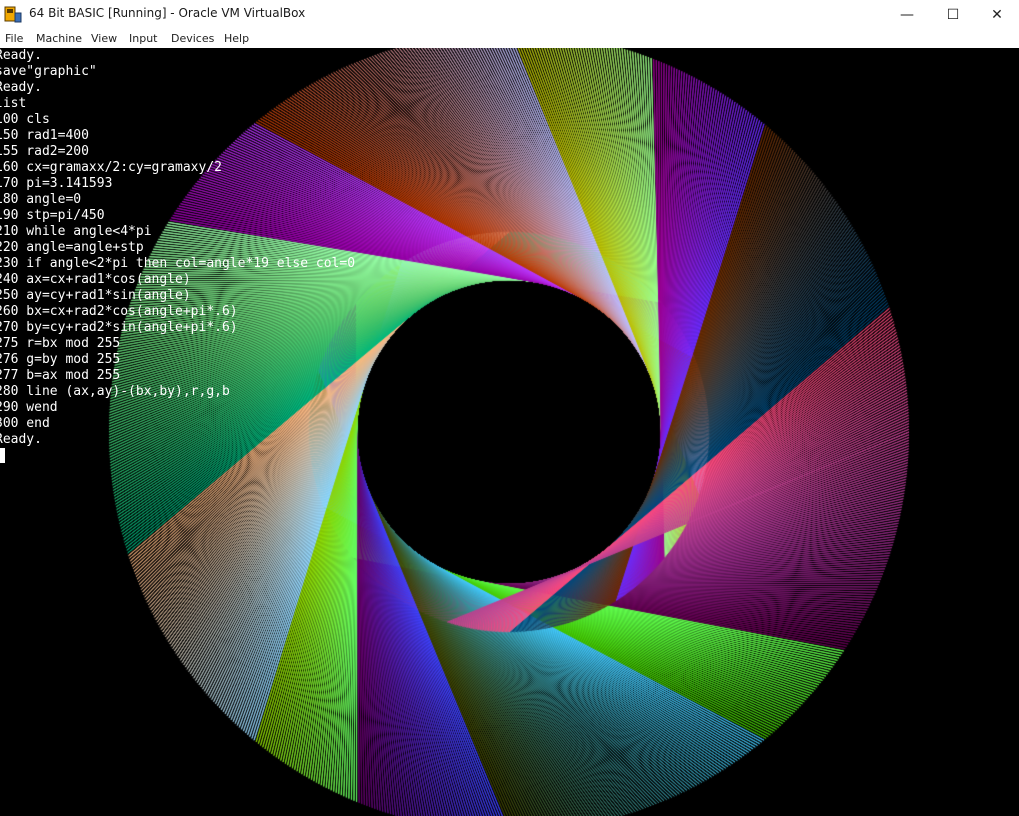 The height and width of the screenshot is (816, 1019). What do you see at coordinates (115, 391) in the screenshot?
I see `console-line: 280 line (ax,ay)-(bx,by),r,g,b` at bounding box center [115, 391].